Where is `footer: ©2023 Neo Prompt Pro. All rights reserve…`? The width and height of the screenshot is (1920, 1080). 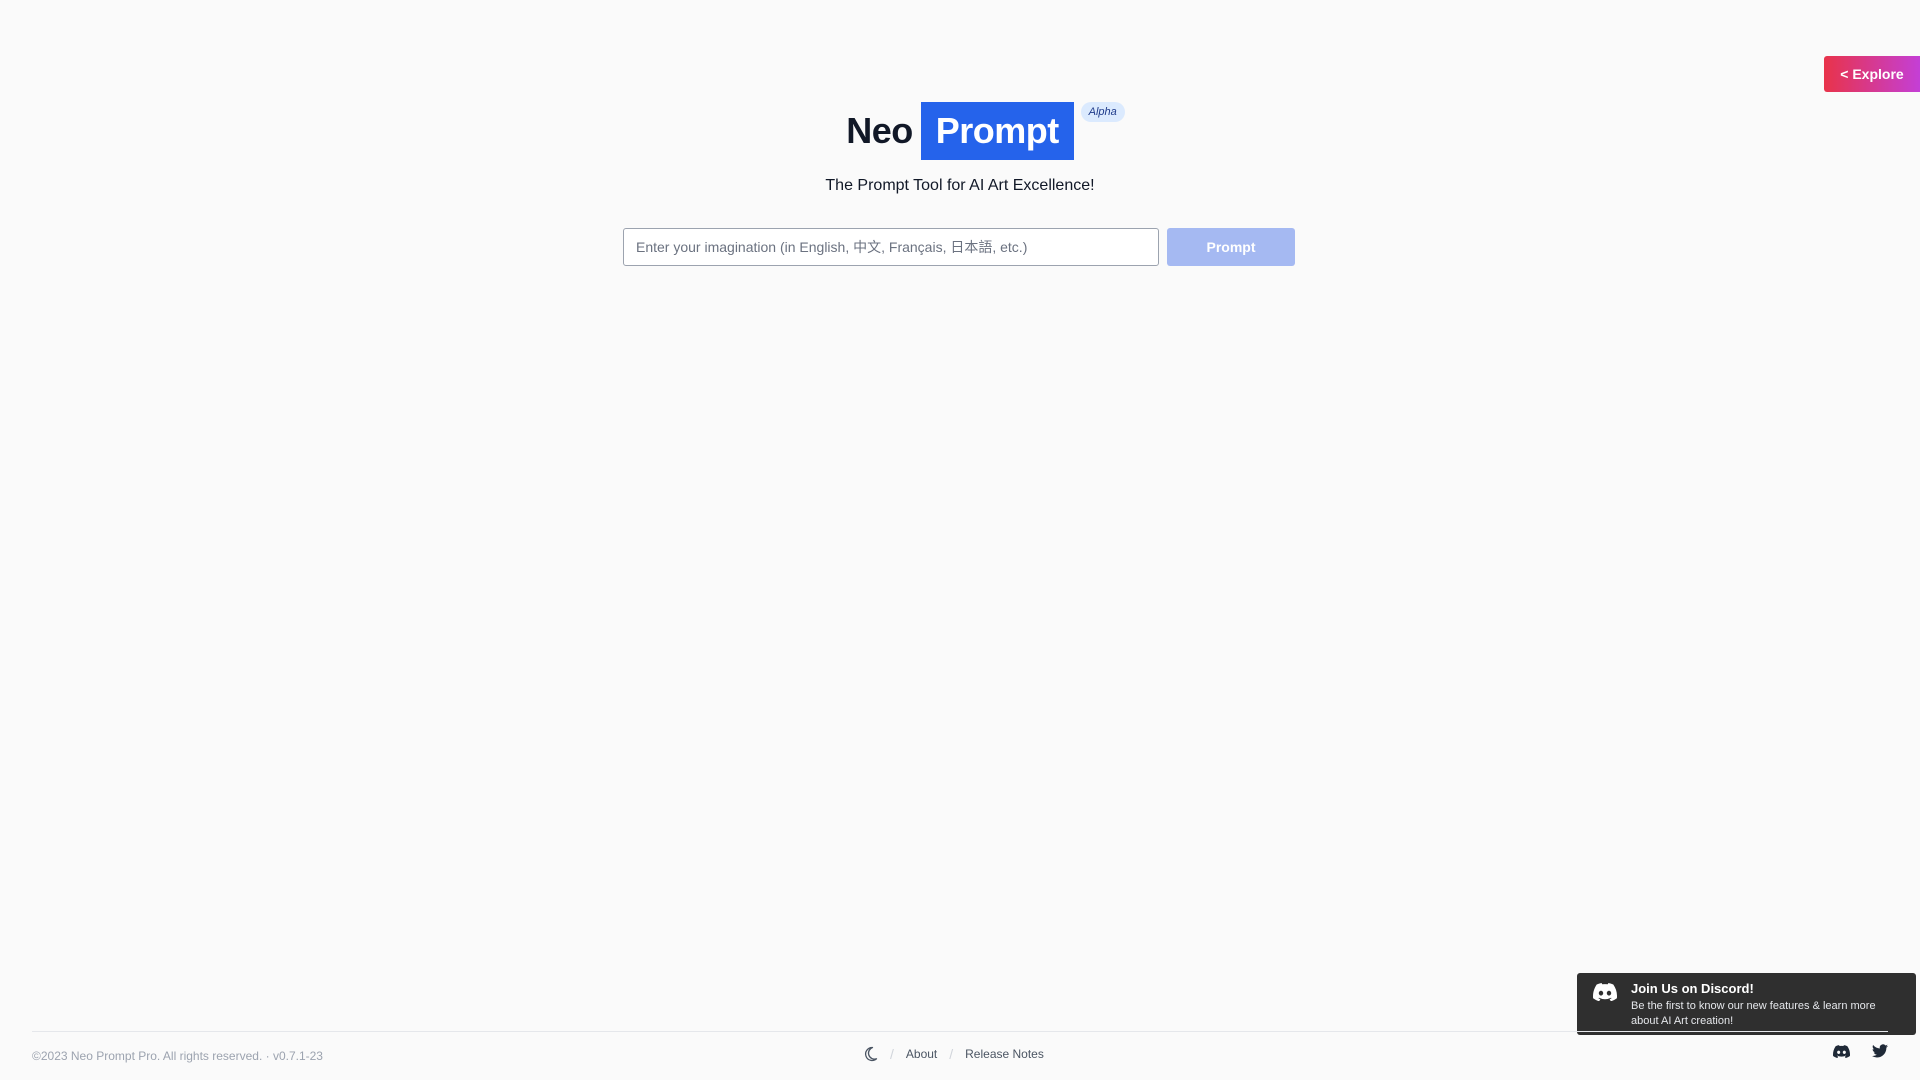 footer: ©2023 Neo Prompt Pro. All rights reserve… is located at coordinates (960, 1055).